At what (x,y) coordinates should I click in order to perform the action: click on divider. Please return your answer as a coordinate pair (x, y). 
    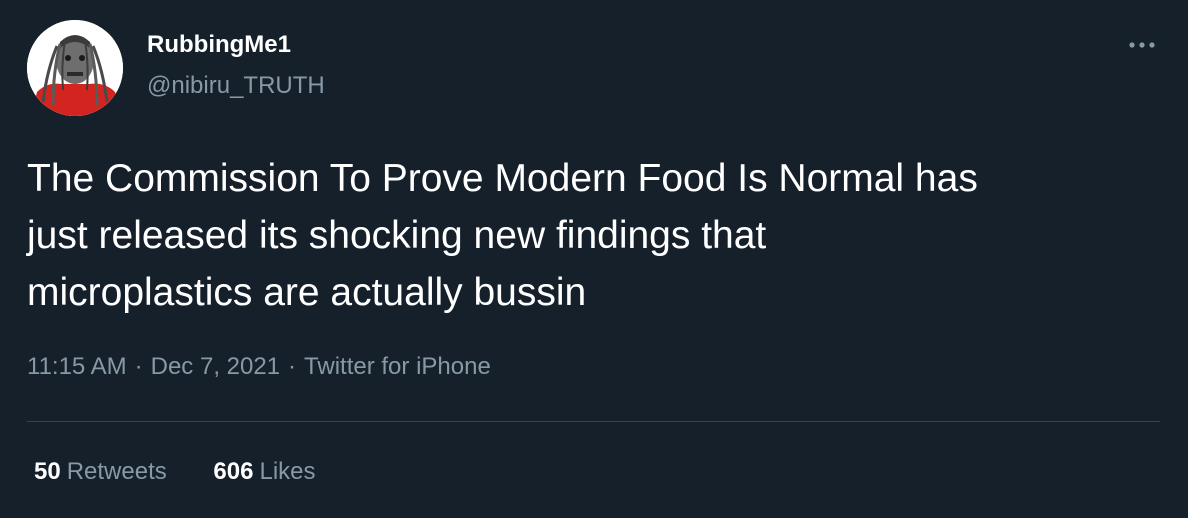
    Looking at the image, I should click on (593, 421).